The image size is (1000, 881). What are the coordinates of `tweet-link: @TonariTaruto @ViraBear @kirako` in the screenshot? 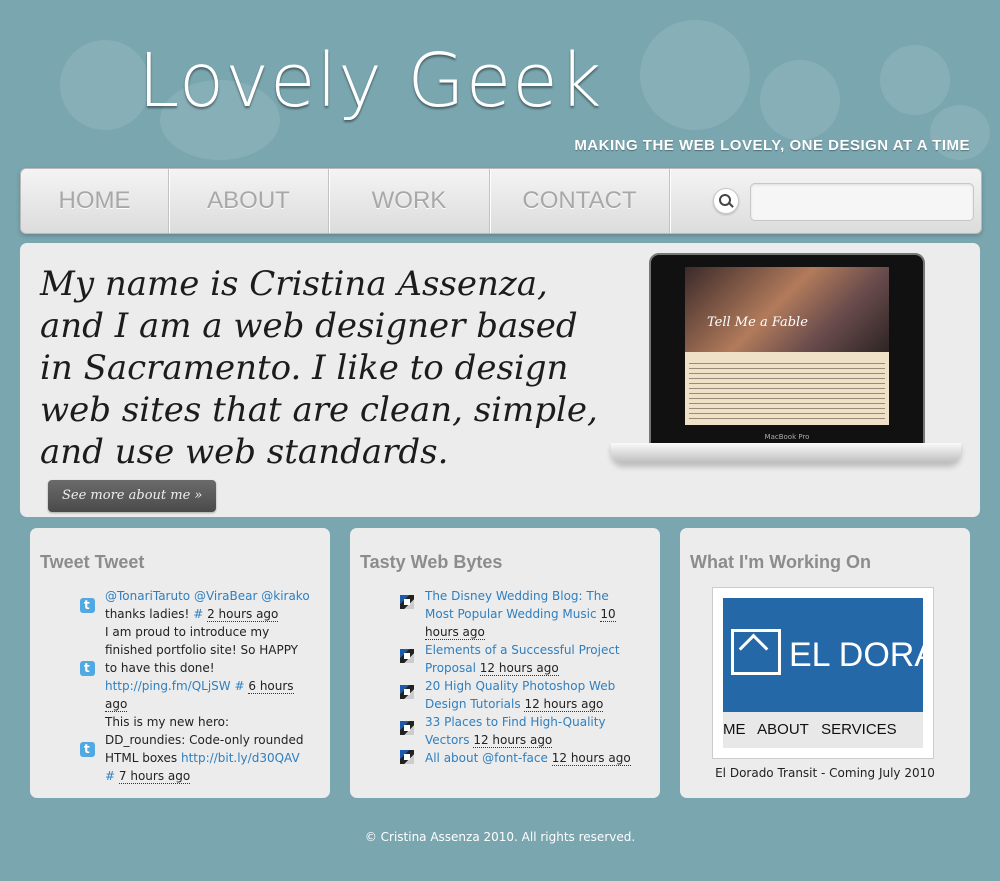 It's located at (207, 596).